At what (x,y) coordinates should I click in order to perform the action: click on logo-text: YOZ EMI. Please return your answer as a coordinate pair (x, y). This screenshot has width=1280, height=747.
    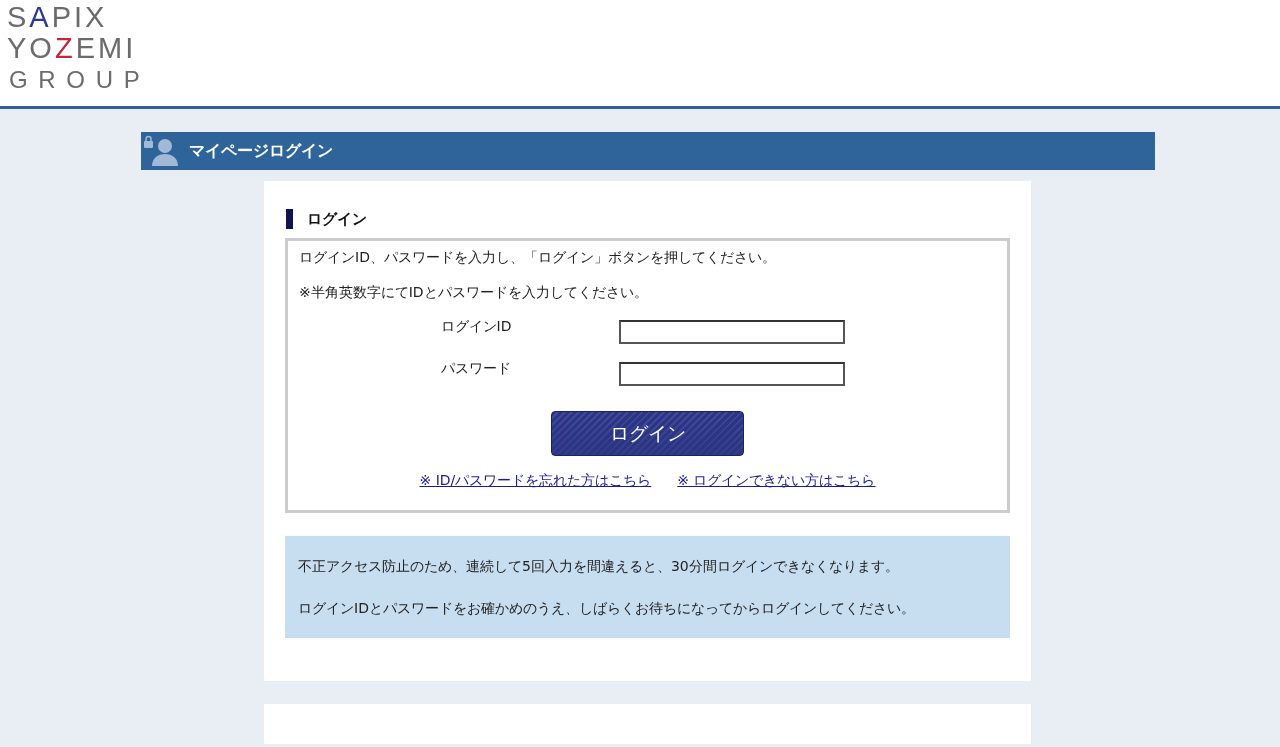
    Looking at the image, I should click on (72, 48).